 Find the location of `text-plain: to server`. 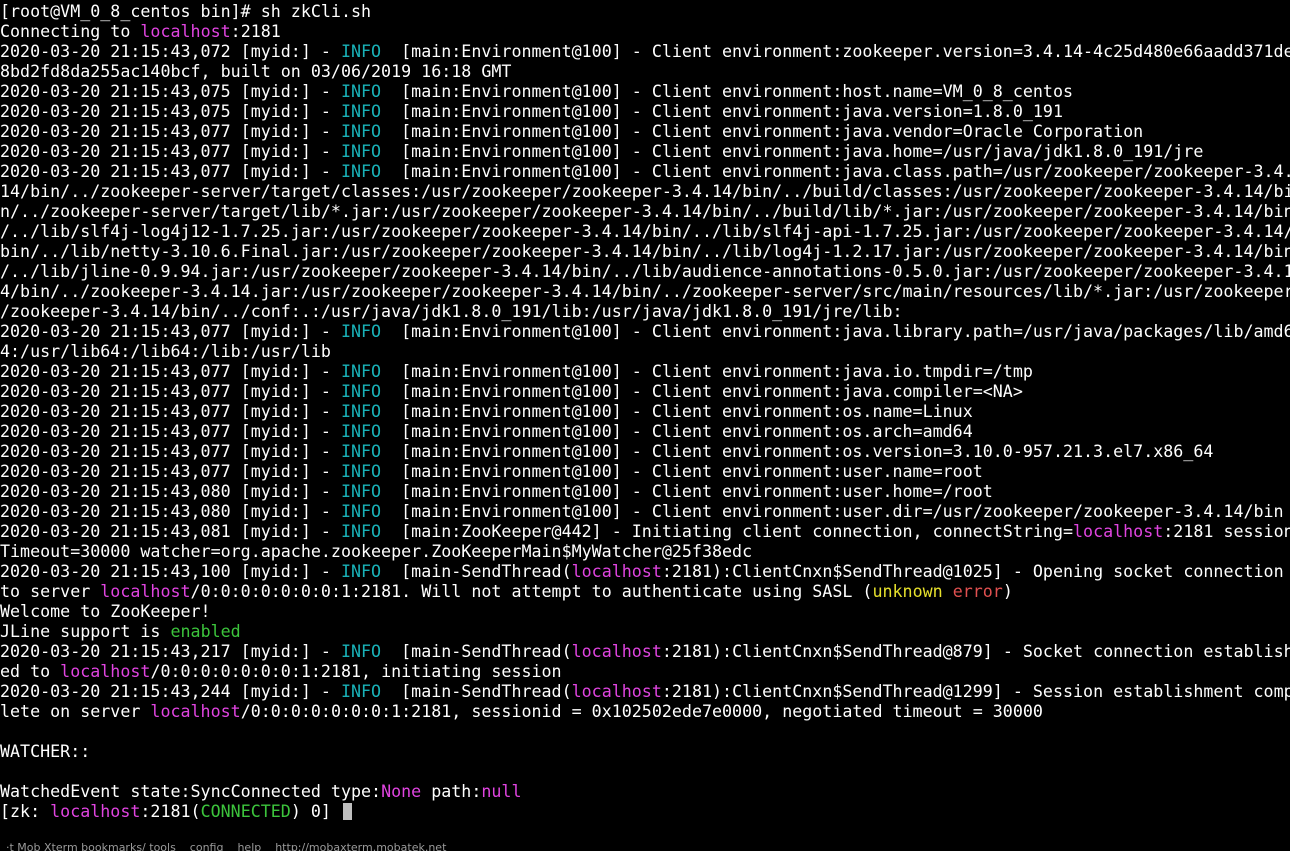

text-plain: to server is located at coordinates (50, 591).